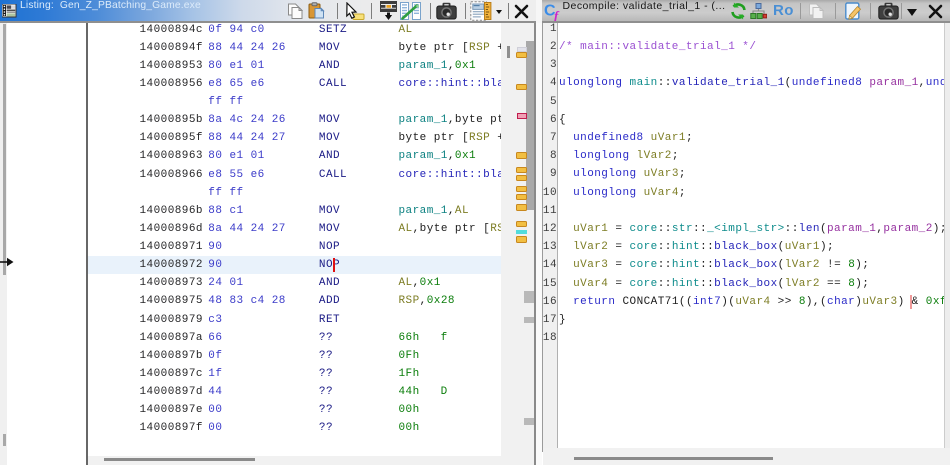 The width and height of the screenshot is (950, 465). What do you see at coordinates (557, 14) in the screenshot?
I see `svg-text: f` at bounding box center [557, 14].